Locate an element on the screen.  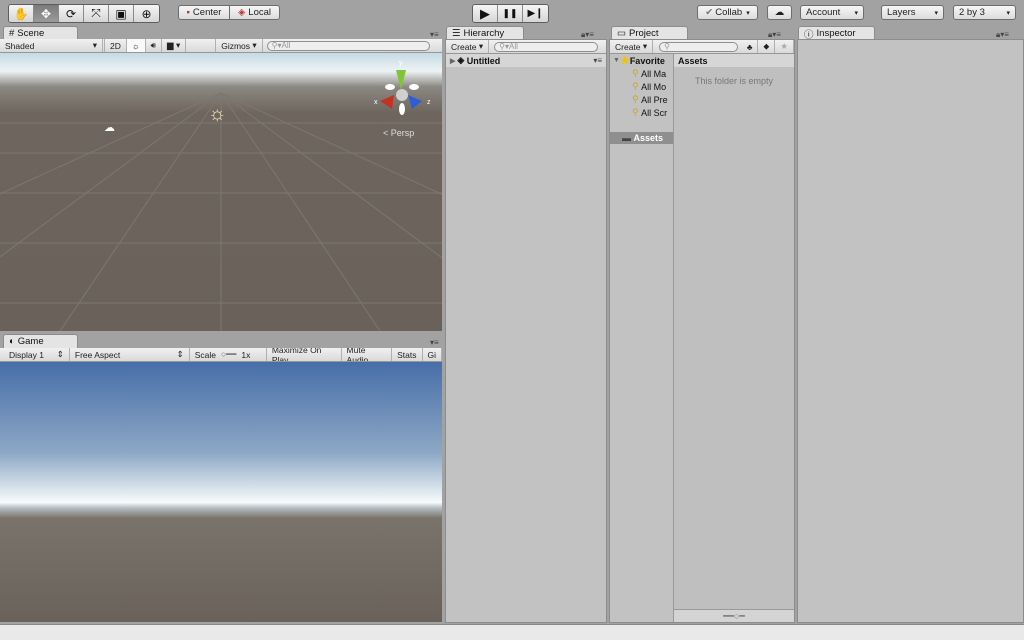
favorites-label: Favorite is located at coordinates (647, 60).